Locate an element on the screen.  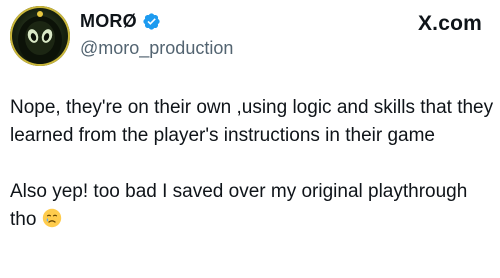
verified-badge-icon is located at coordinates (151, 21).